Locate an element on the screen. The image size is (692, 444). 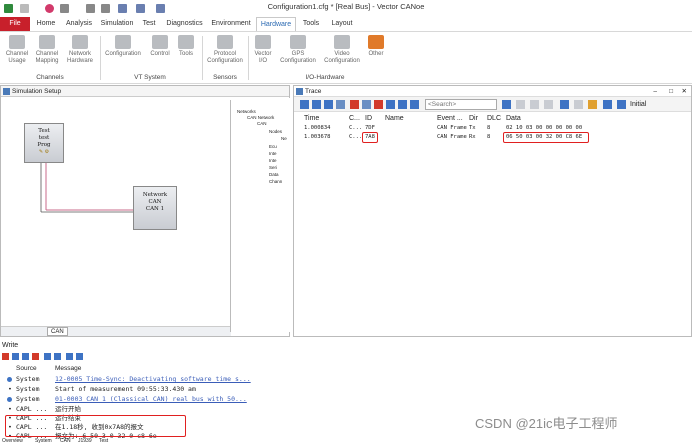
tab-file: File is located at coordinates (15, 24).